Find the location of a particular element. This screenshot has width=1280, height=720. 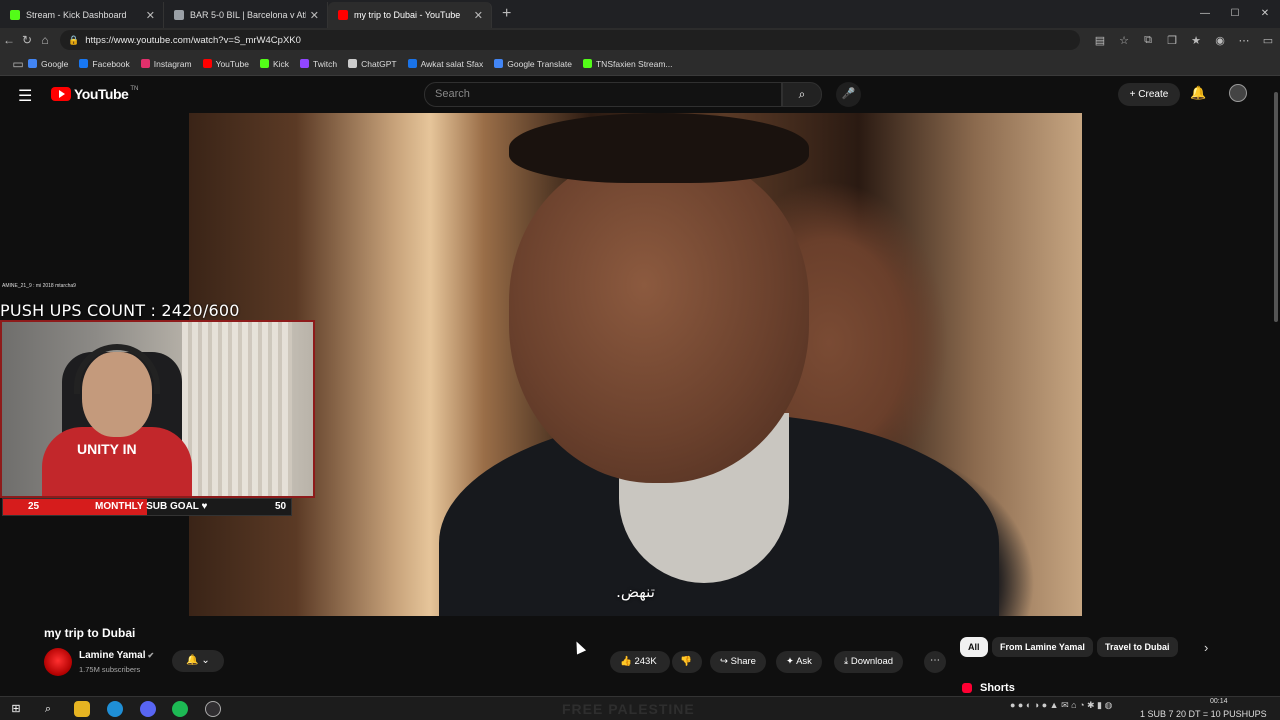

youtube-icon is located at coordinates (343, 15).